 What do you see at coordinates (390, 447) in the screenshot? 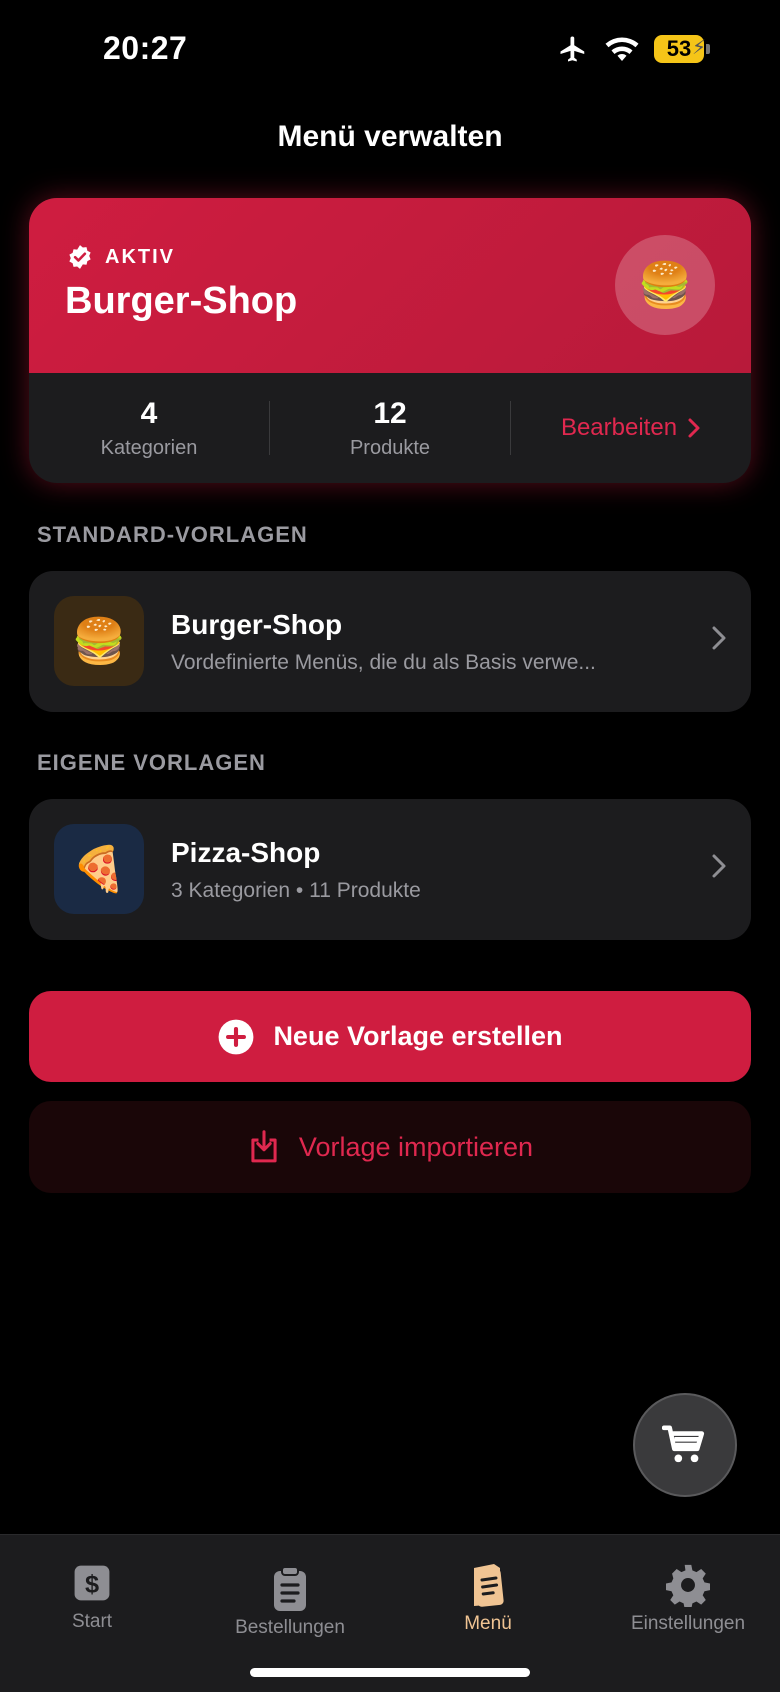
I see `stat-label: Produkte` at bounding box center [390, 447].